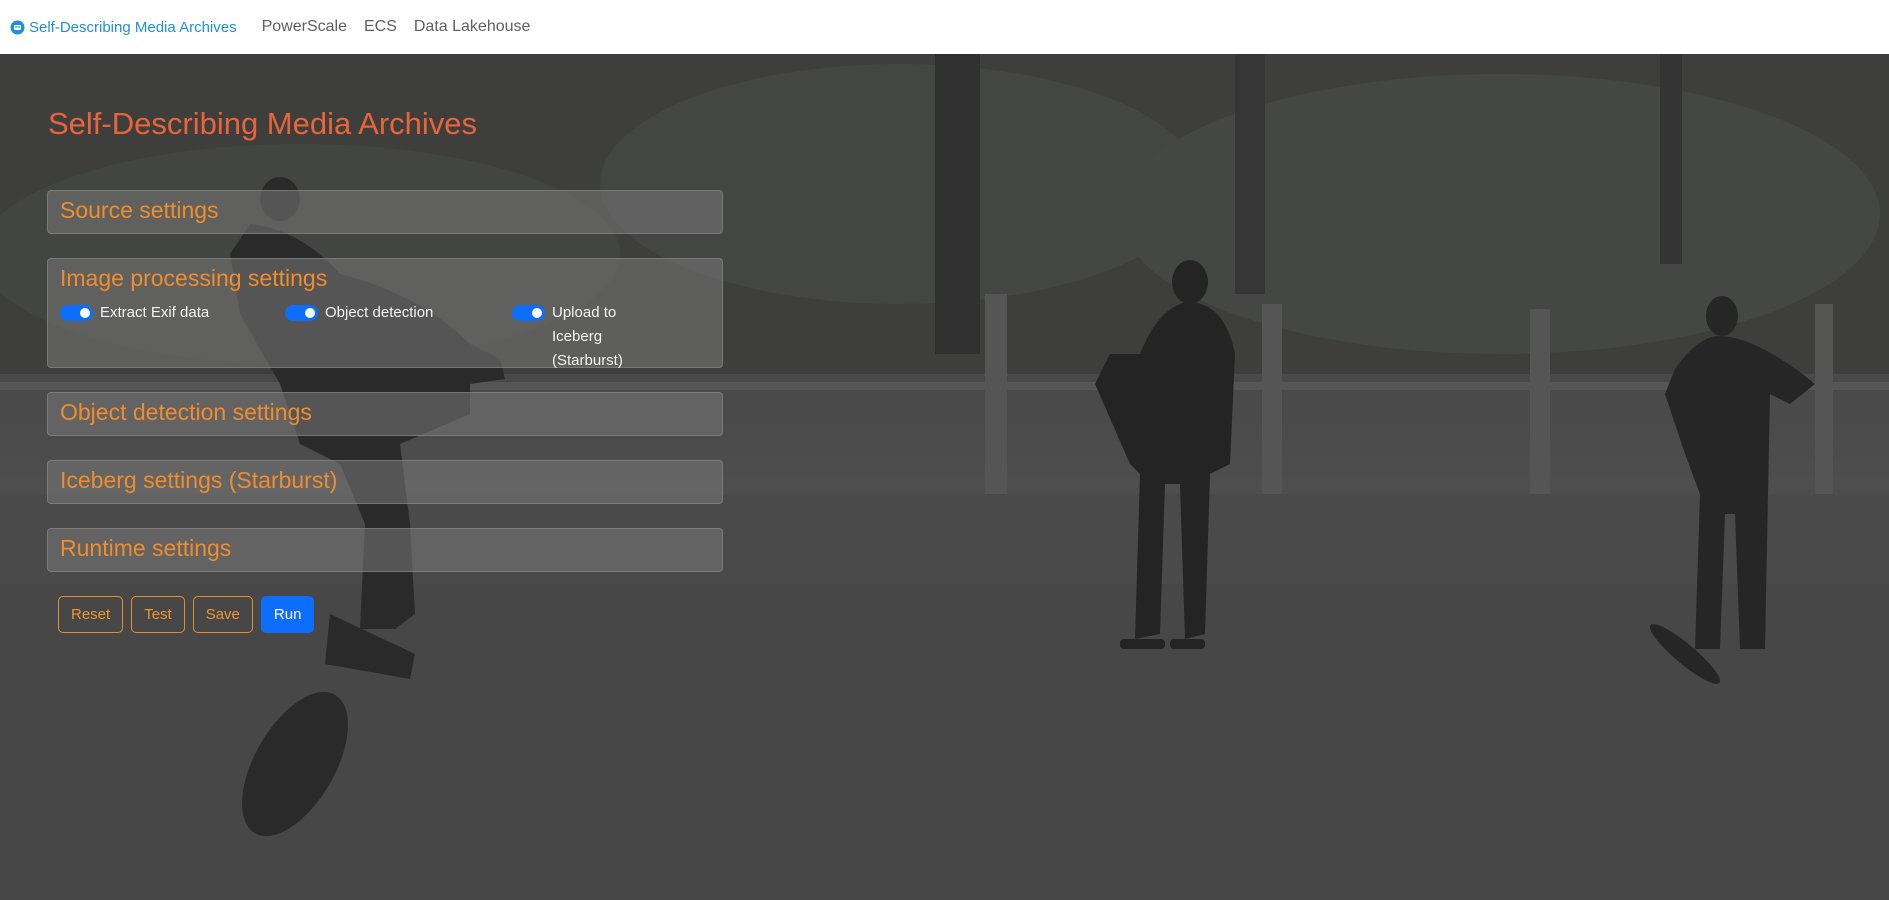 The height and width of the screenshot is (900, 1889). What do you see at coordinates (76, 313) in the screenshot?
I see `extract-exif-switch` at bounding box center [76, 313].